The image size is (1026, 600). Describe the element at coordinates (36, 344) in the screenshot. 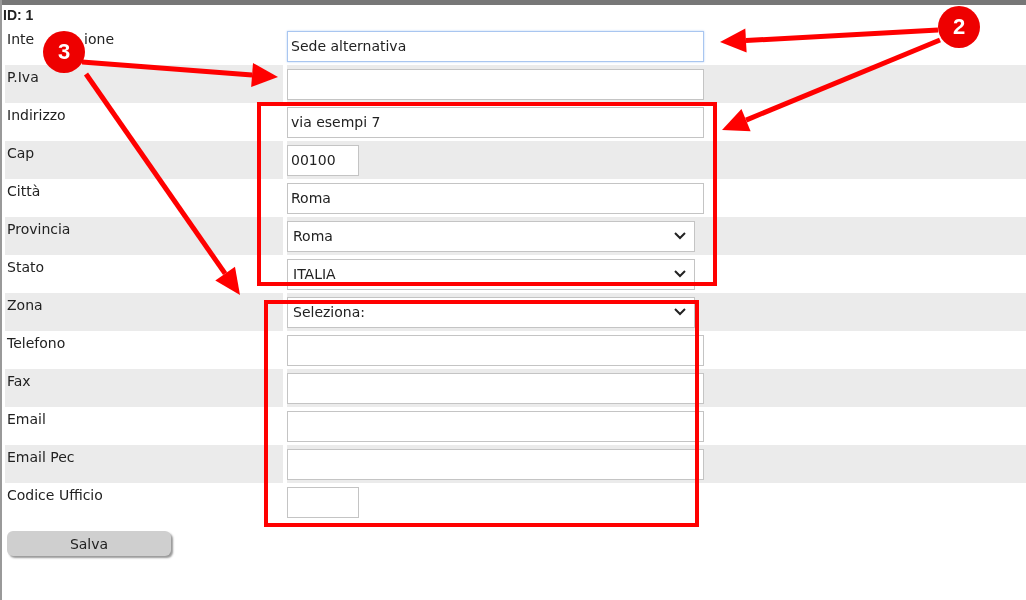

I see `field-label: Telefono` at that location.